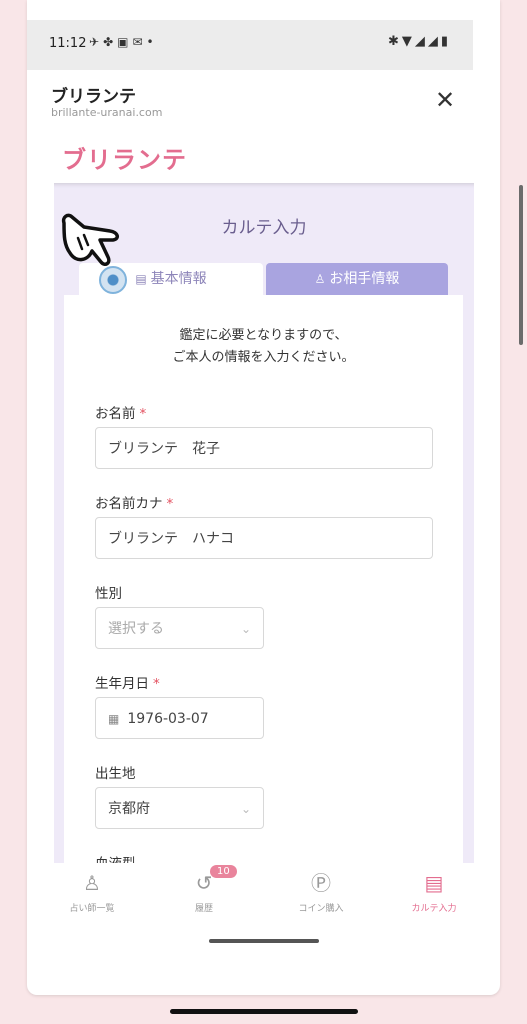  I want to click on coin-icon: Ⓟ, so click(321, 883).